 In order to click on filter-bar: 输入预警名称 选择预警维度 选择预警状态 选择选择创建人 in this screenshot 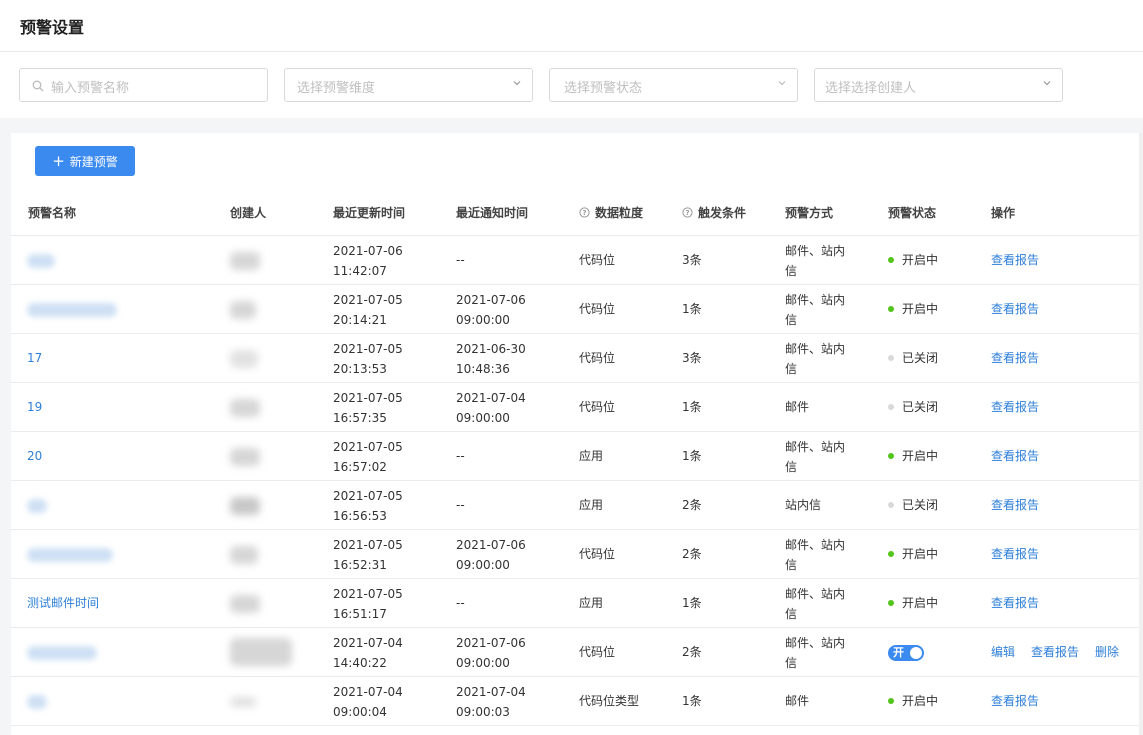, I will do `click(571, 85)`.